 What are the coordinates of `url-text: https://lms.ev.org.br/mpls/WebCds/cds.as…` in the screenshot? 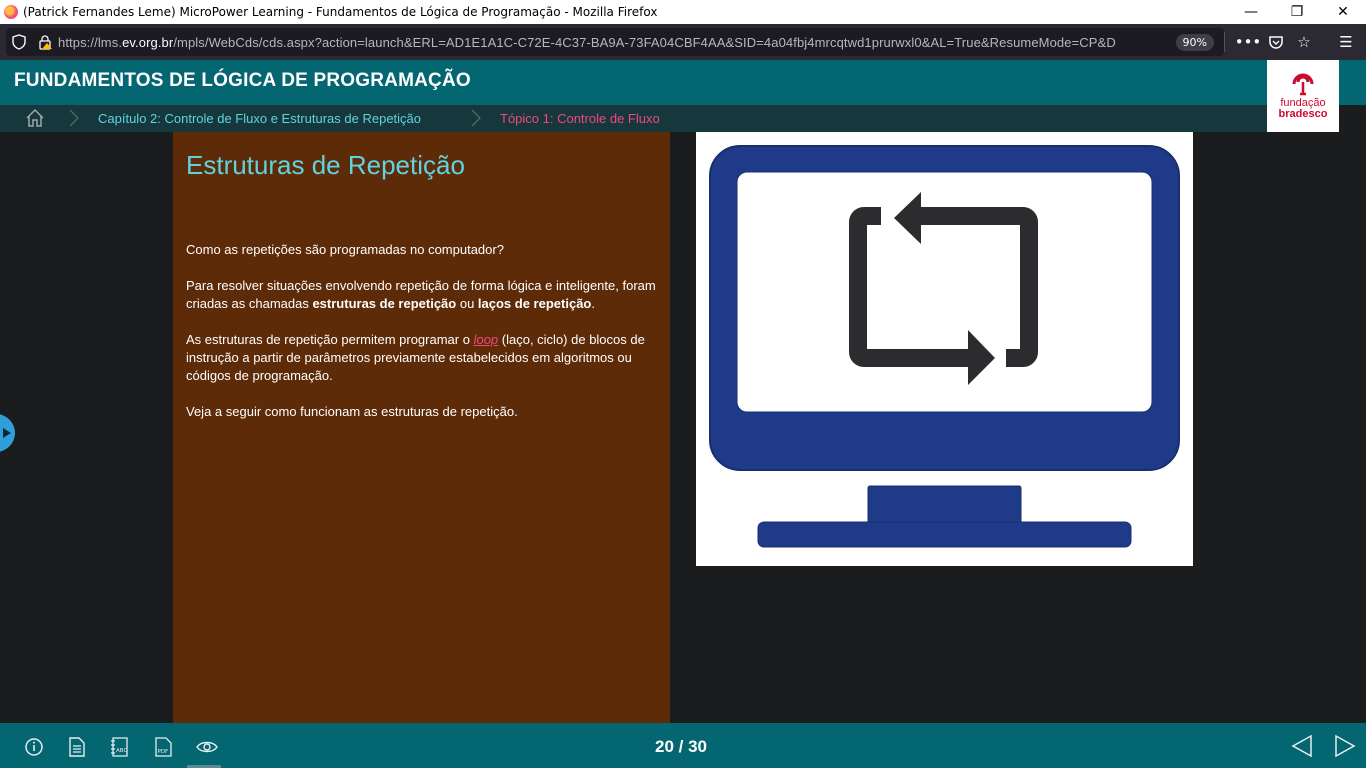 It's located at (617, 42).